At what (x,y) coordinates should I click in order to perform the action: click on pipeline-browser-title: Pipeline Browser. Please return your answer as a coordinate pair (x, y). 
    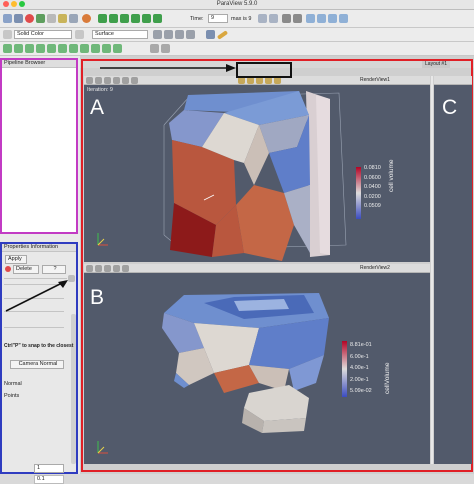
    Looking at the image, I should click on (25, 63).